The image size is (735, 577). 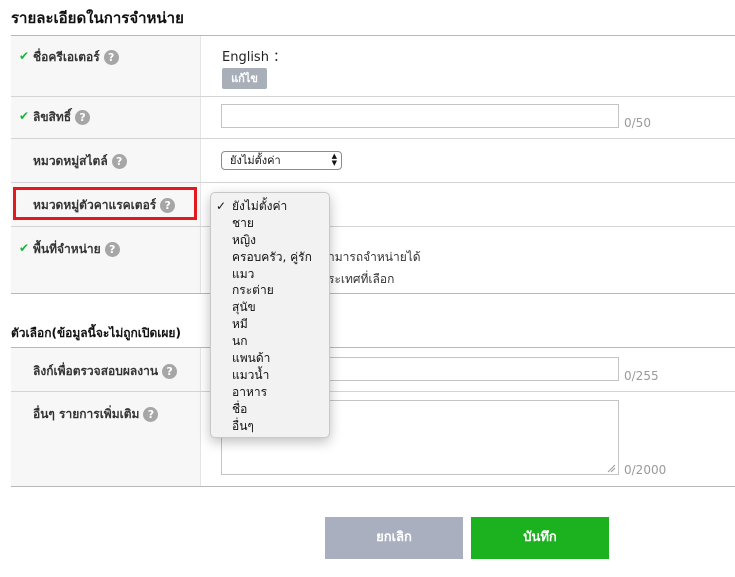 I want to click on optional-bottom-divider, so click(x=373, y=486).